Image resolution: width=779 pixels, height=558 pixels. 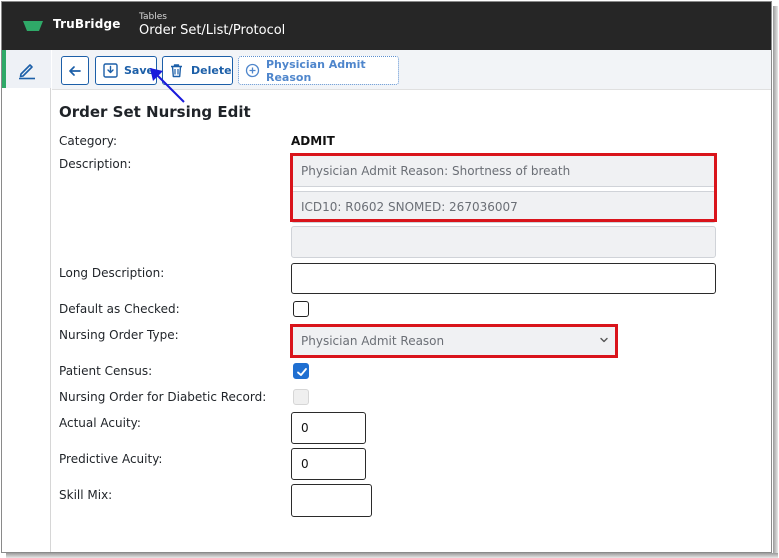 I want to click on trubridge-logo-icon, so click(x=33, y=26).